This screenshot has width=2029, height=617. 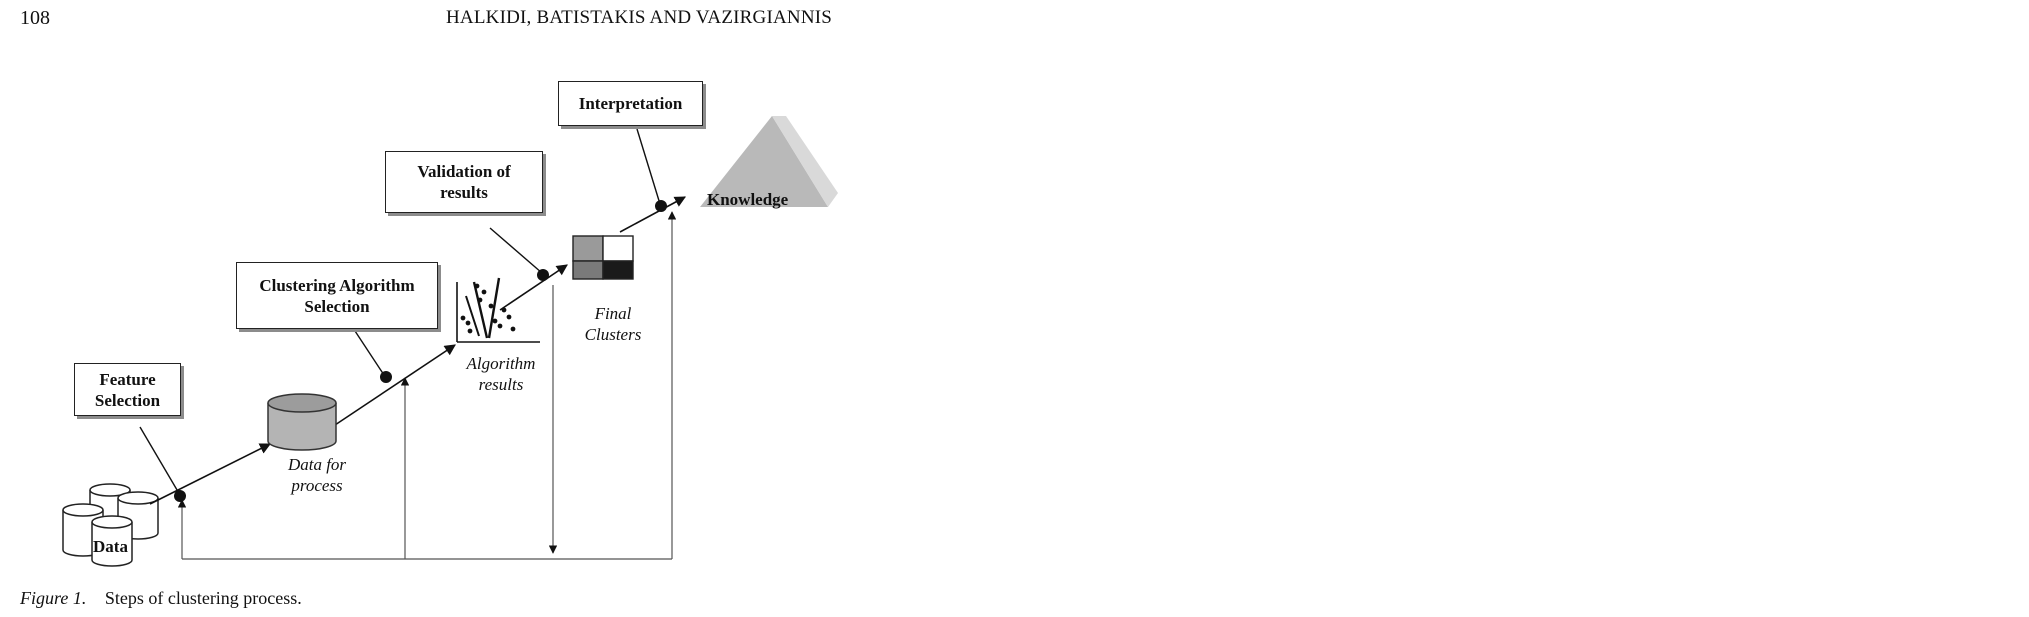 I want to click on figure-caption: Figure 1. Steps of clustering process., so click(x=161, y=598).